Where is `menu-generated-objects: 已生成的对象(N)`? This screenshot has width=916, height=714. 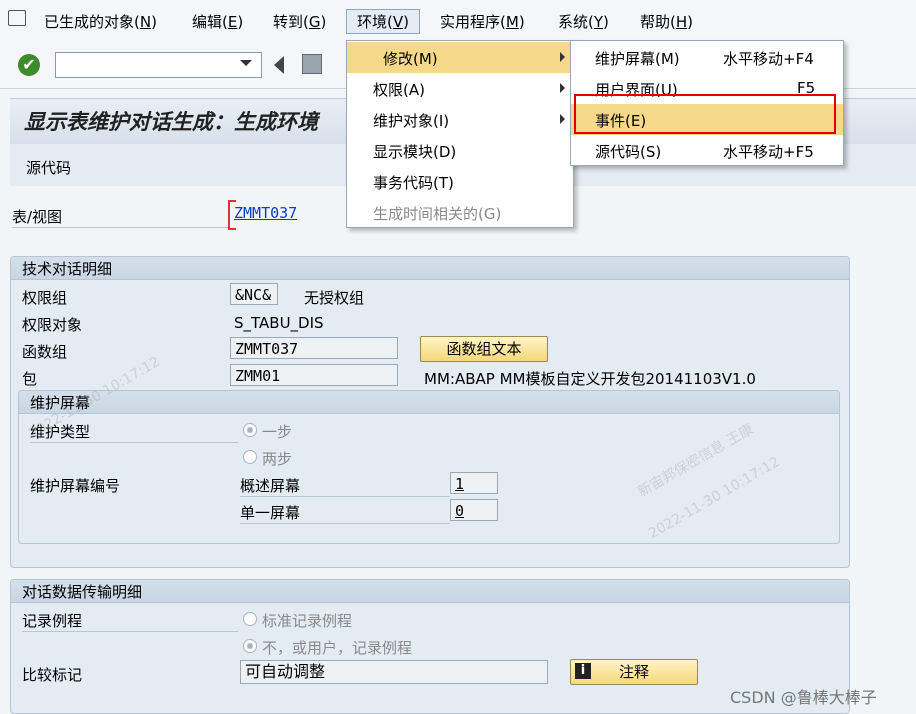 menu-generated-objects: 已生成的对象(N) is located at coordinates (100, 21).